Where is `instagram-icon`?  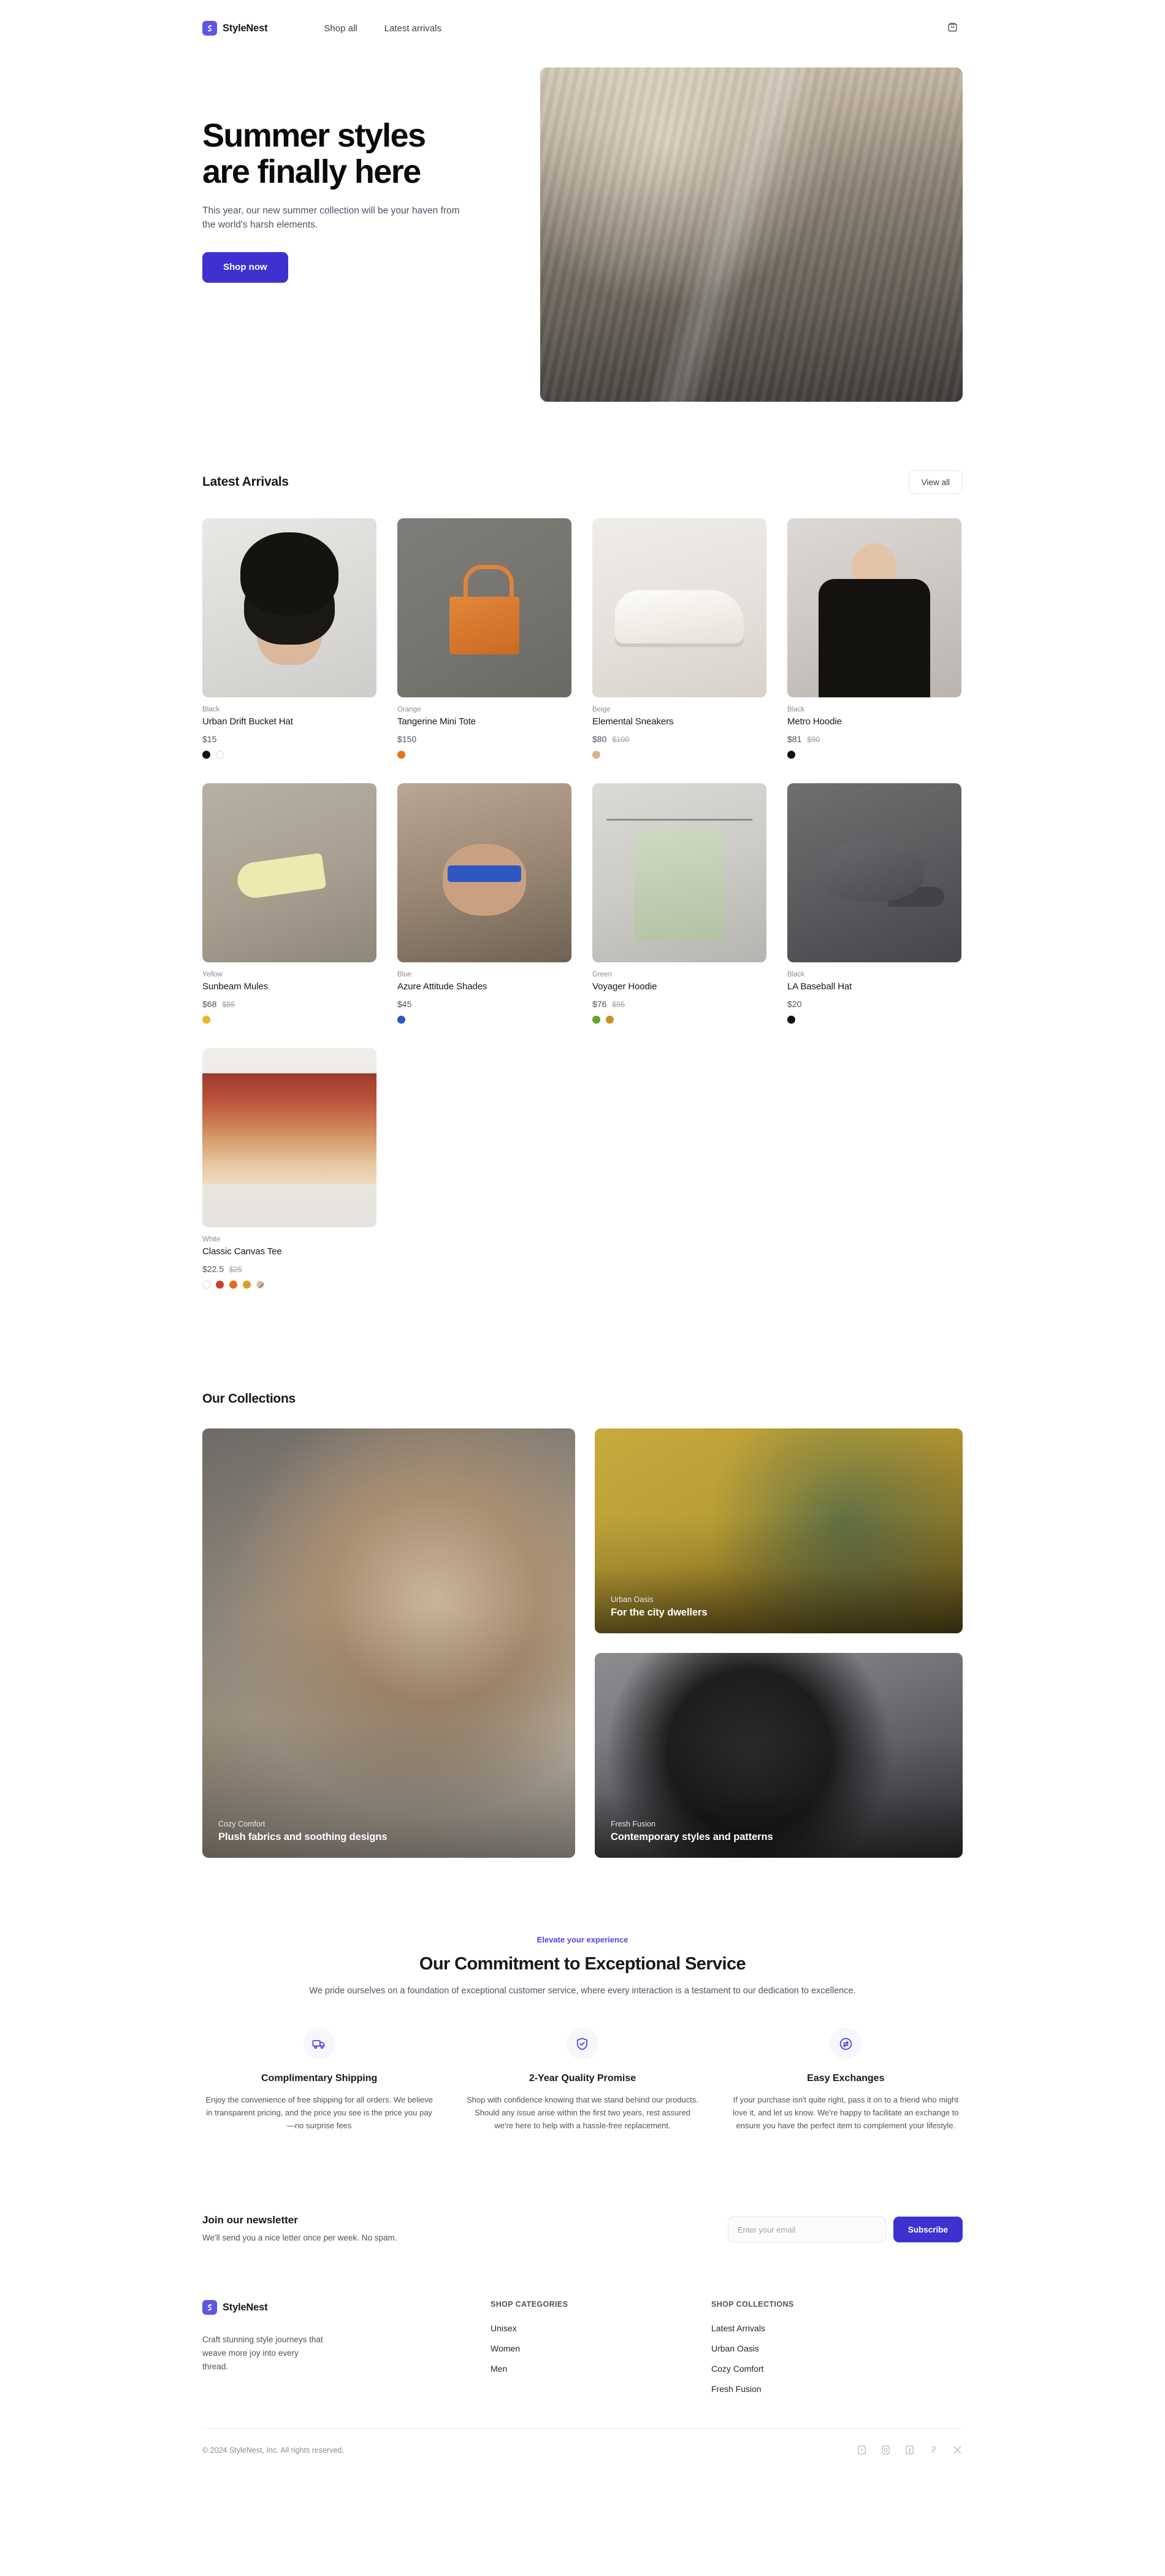
instagram-icon is located at coordinates (885, 2450).